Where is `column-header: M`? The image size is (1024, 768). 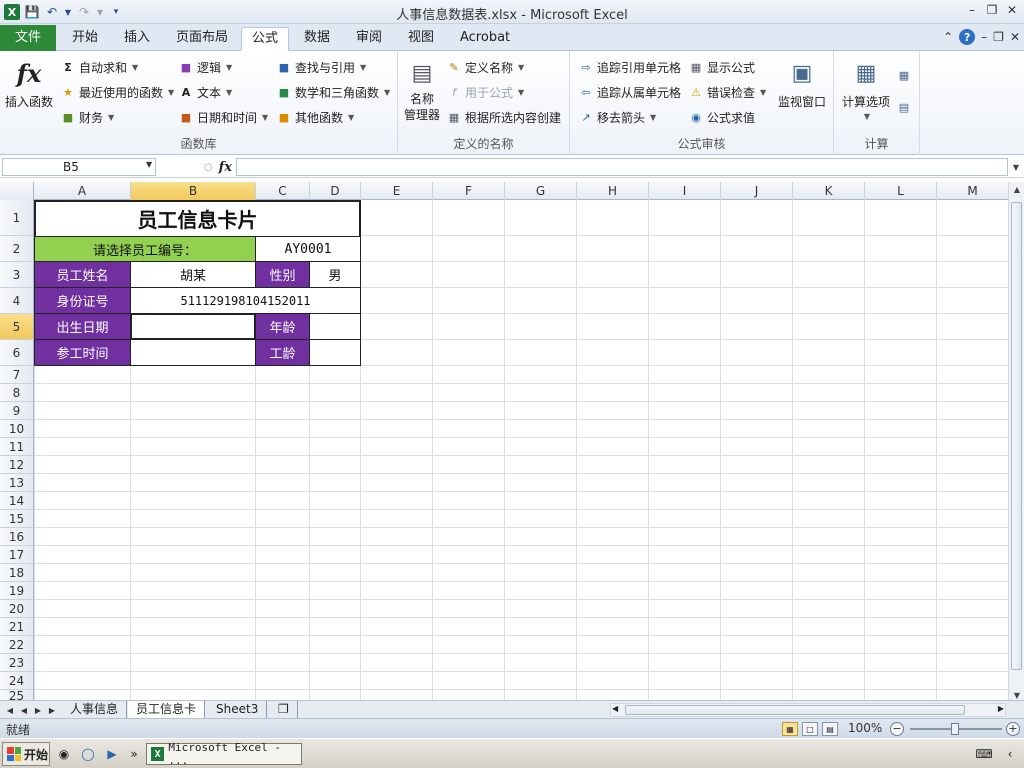 column-header: M is located at coordinates (972, 191).